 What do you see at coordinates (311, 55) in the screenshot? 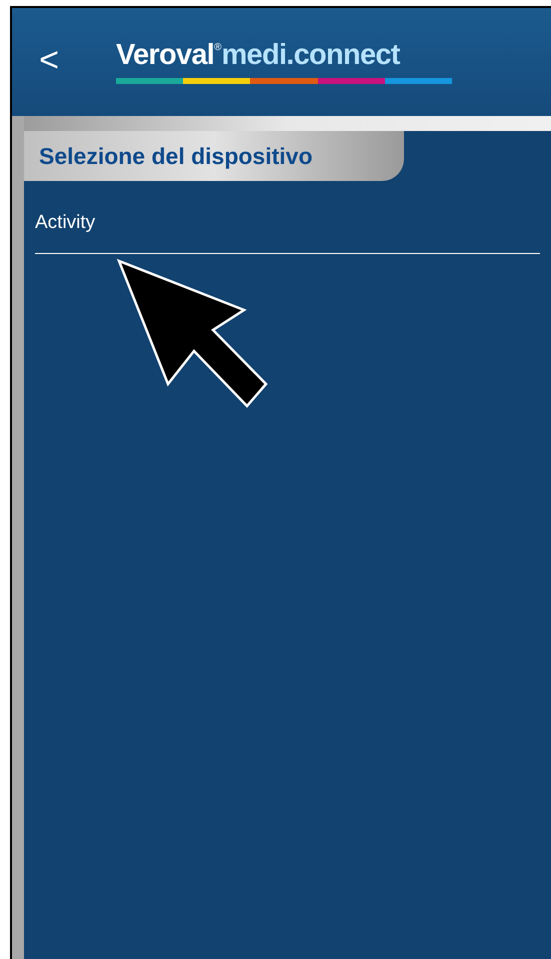
I see `product-logo-text: medi.connect` at bounding box center [311, 55].